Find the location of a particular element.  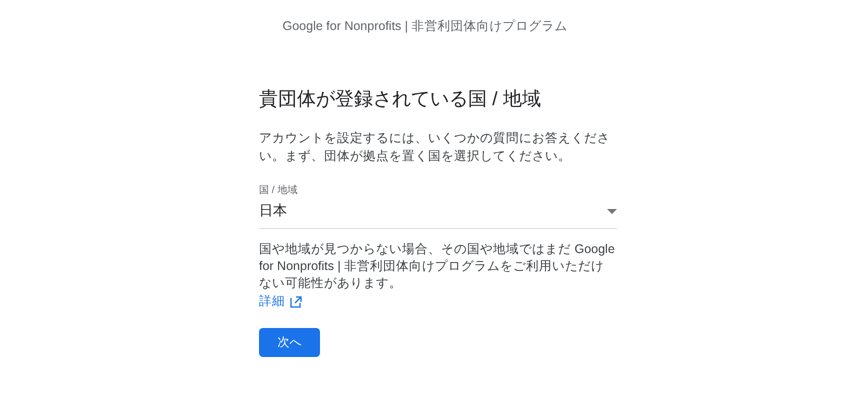

site-title: Google for Nonprofits | 非営利団体向けプログラム is located at coordinates (425, 26).